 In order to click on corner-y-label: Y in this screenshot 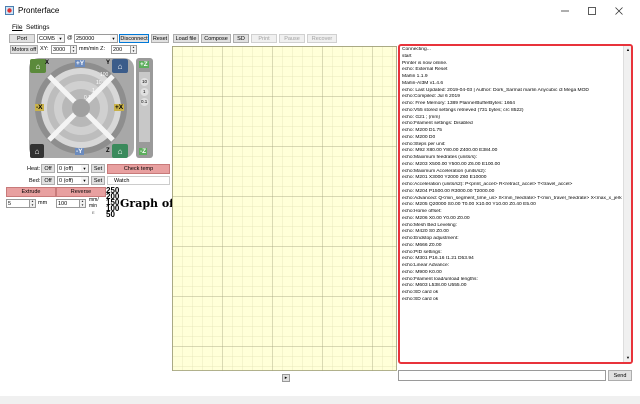, I will do `click(108, 63)`.